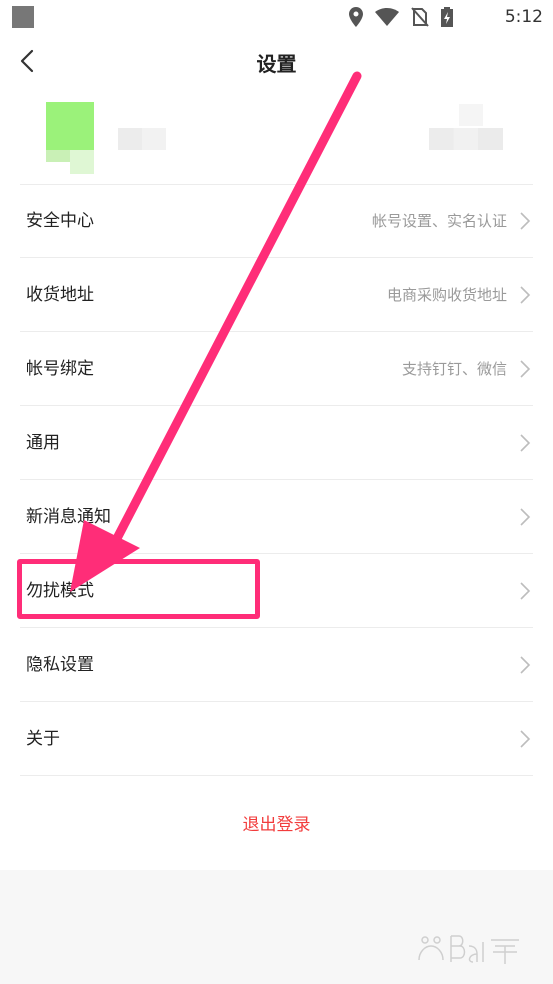  What do you see at coordinates (454, 369) in the screenshot?
I see `menu-item-hint: 支持钉钉、微信` at bounding box center [454, 369].